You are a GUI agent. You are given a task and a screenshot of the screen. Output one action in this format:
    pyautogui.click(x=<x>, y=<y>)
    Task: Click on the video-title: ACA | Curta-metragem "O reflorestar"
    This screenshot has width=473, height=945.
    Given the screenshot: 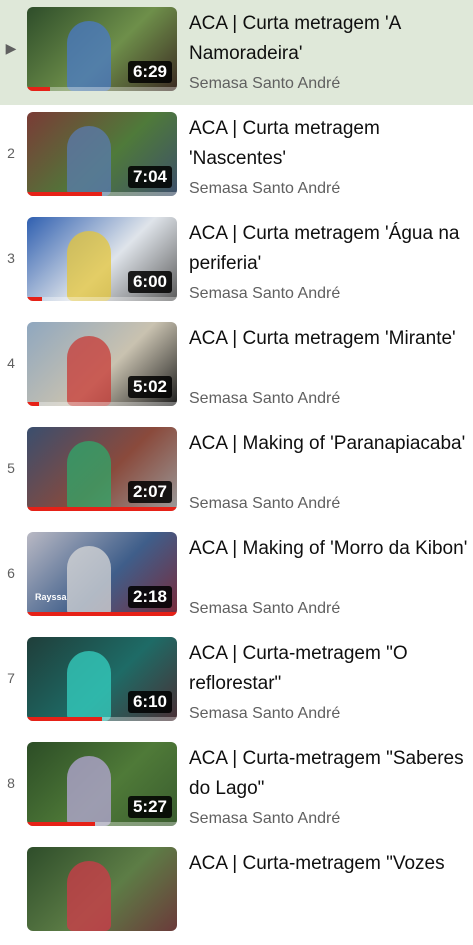 What is the action you would take?
    pyautogui.click(x=329, y=669)
    